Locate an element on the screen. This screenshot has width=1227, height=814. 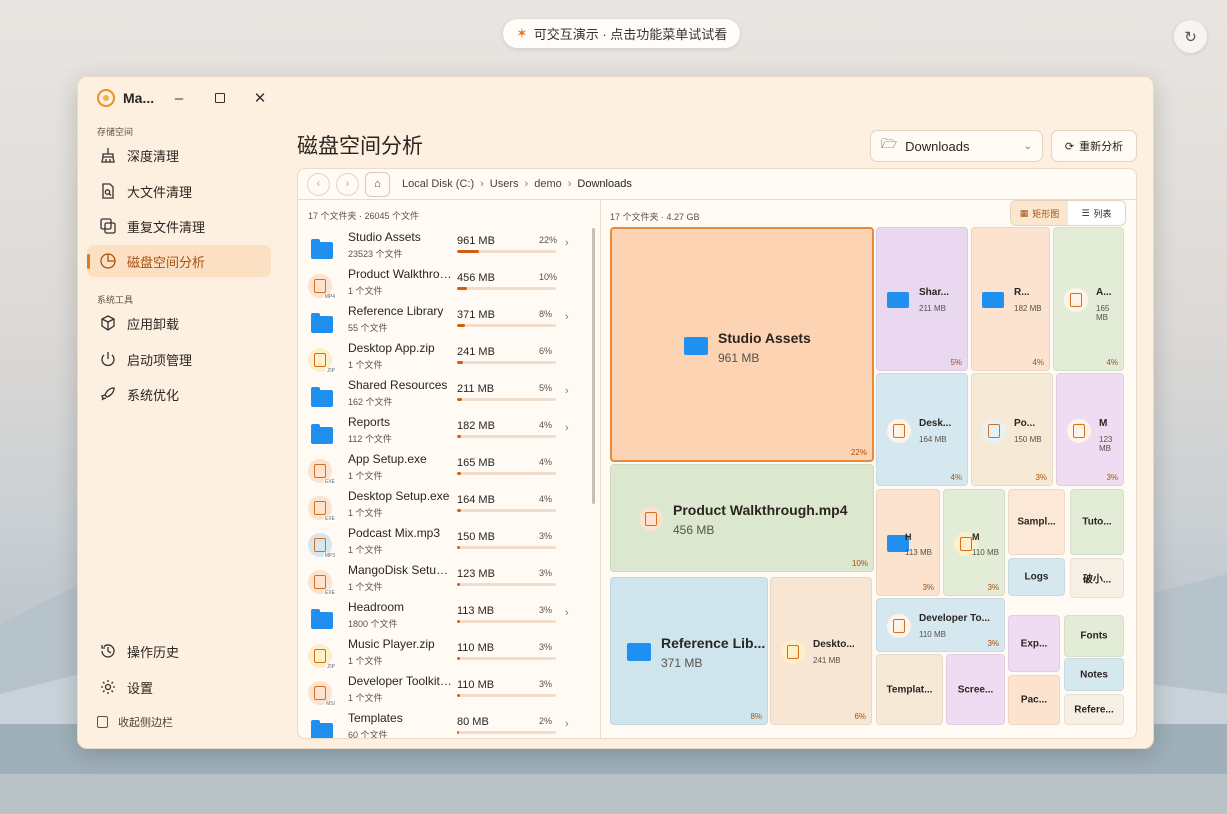
treemap-tile: H 113 MB 3% is located at coordinates (908, 542).